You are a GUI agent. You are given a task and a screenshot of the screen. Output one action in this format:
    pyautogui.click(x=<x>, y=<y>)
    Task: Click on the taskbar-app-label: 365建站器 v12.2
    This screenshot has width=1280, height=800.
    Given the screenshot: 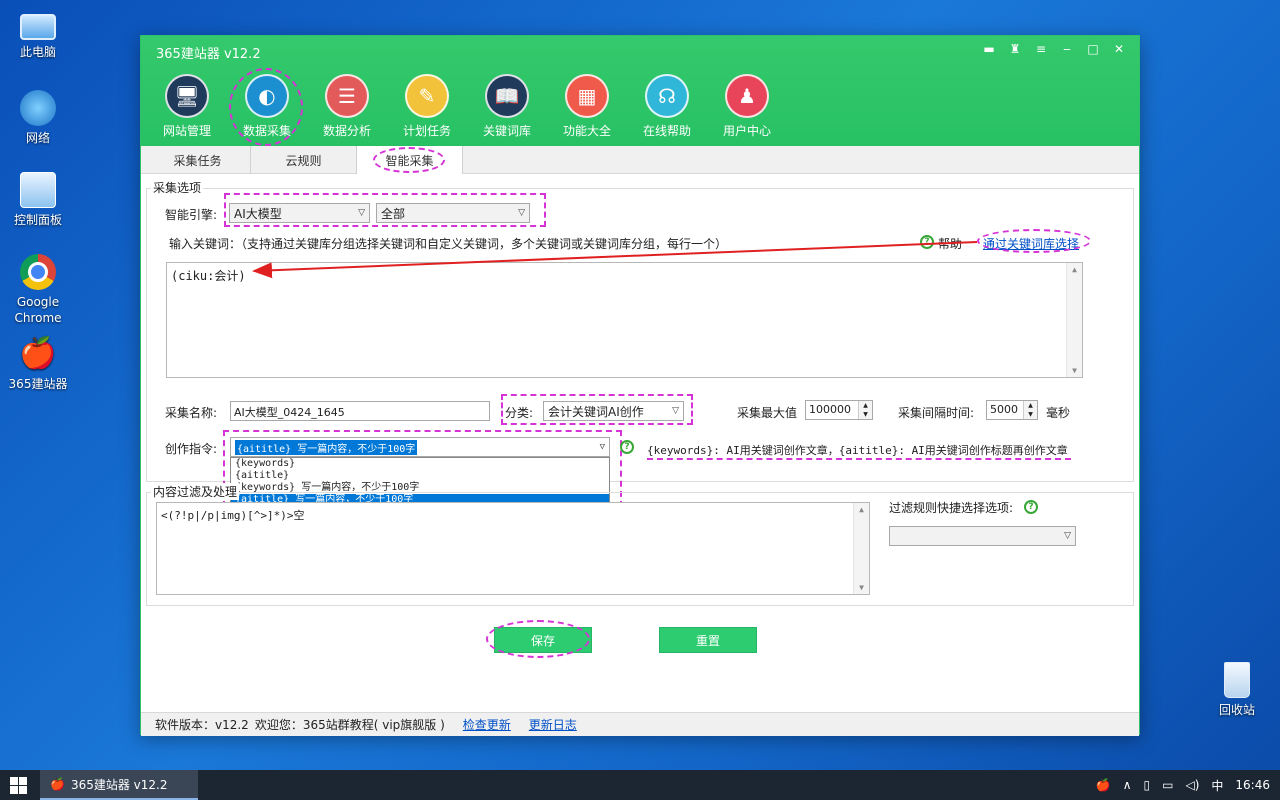 What is the action you would take?
    pyautogui.click(x=119, y=784)
    